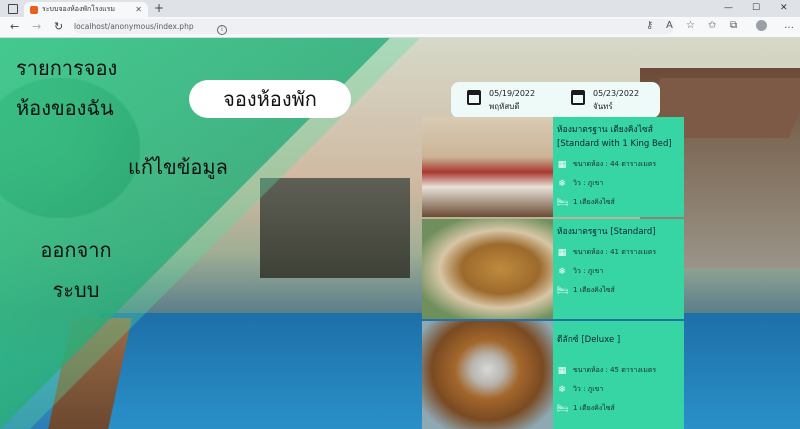 This screenshot has height=429, width=800. Describe the element at coordinates (34, 9) in the screenshot. I see `site-favicon-icon` at that location.